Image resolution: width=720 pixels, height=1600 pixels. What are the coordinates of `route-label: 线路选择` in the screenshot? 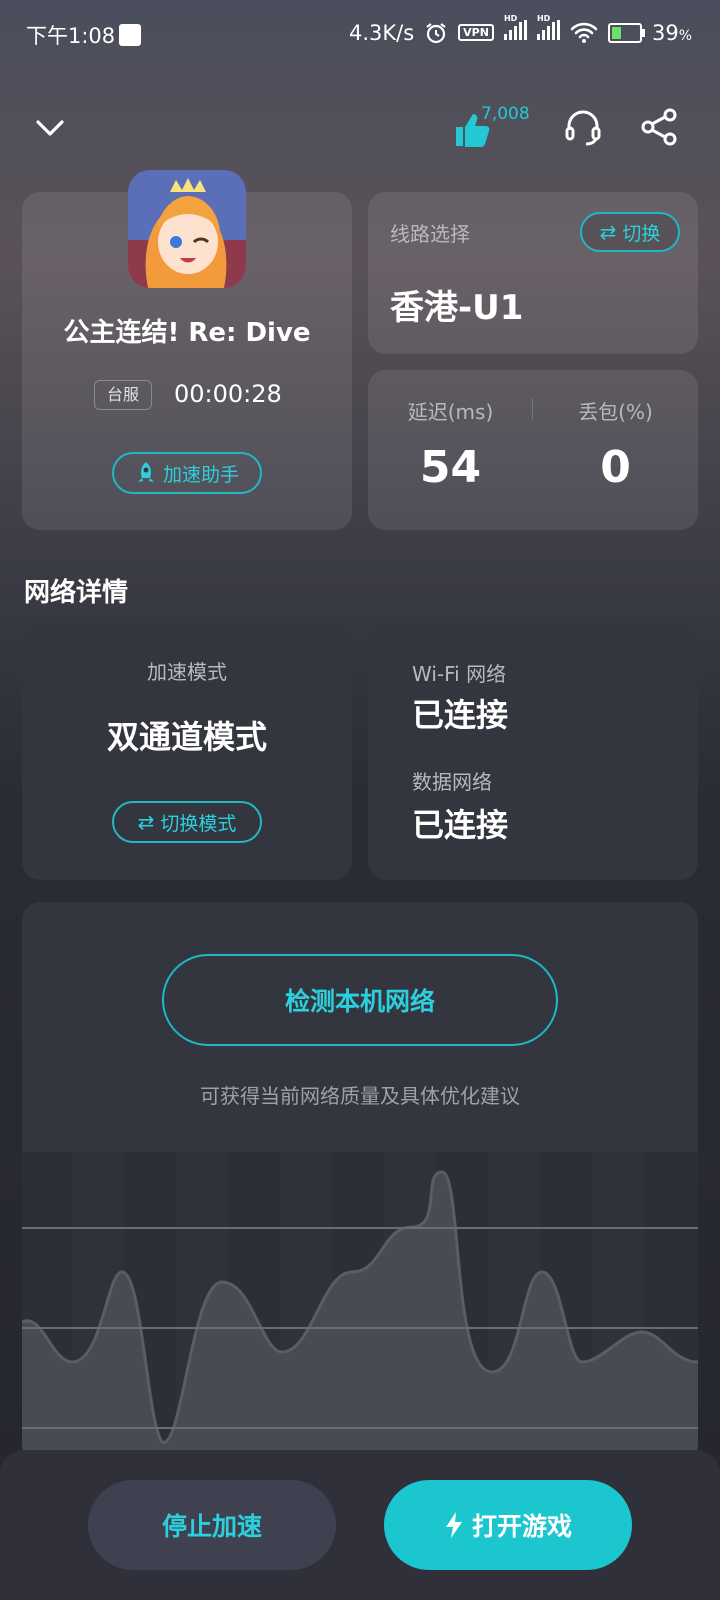 It's located at (430, 234).